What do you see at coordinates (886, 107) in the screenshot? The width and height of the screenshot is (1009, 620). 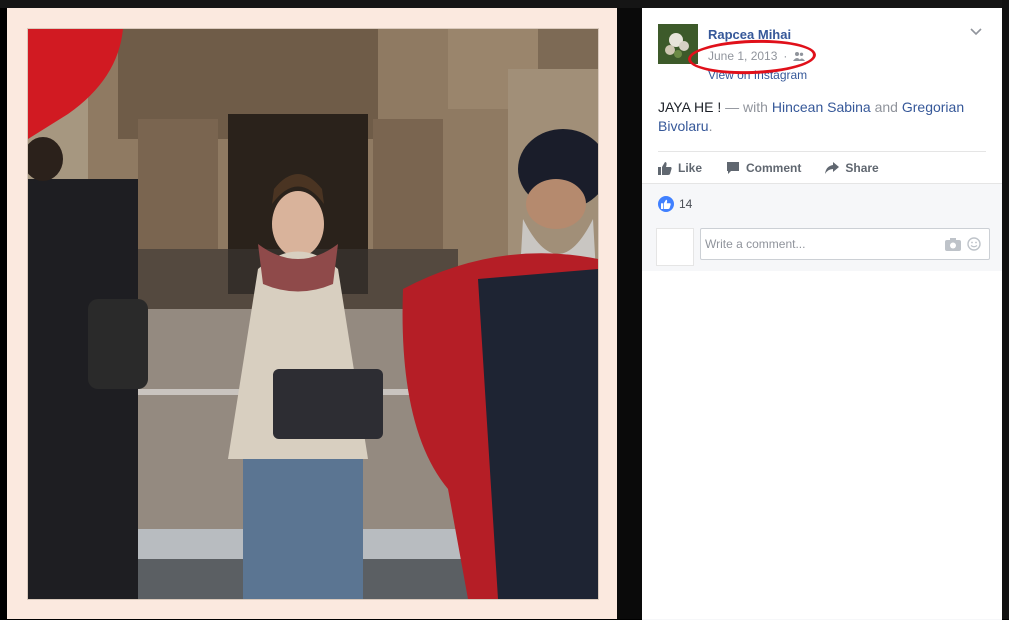 I see `conjunction: and` at bounding box center [886, 107].